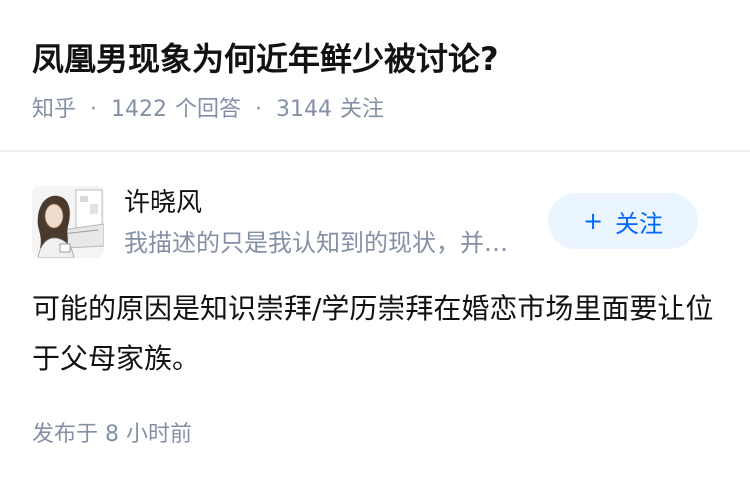  What do you see at coordinates (265, 59) in the screenshot?
I see `question-title: 凤凰男现象为何近年鲜少被讨论?` at bounding box center [265, 59].